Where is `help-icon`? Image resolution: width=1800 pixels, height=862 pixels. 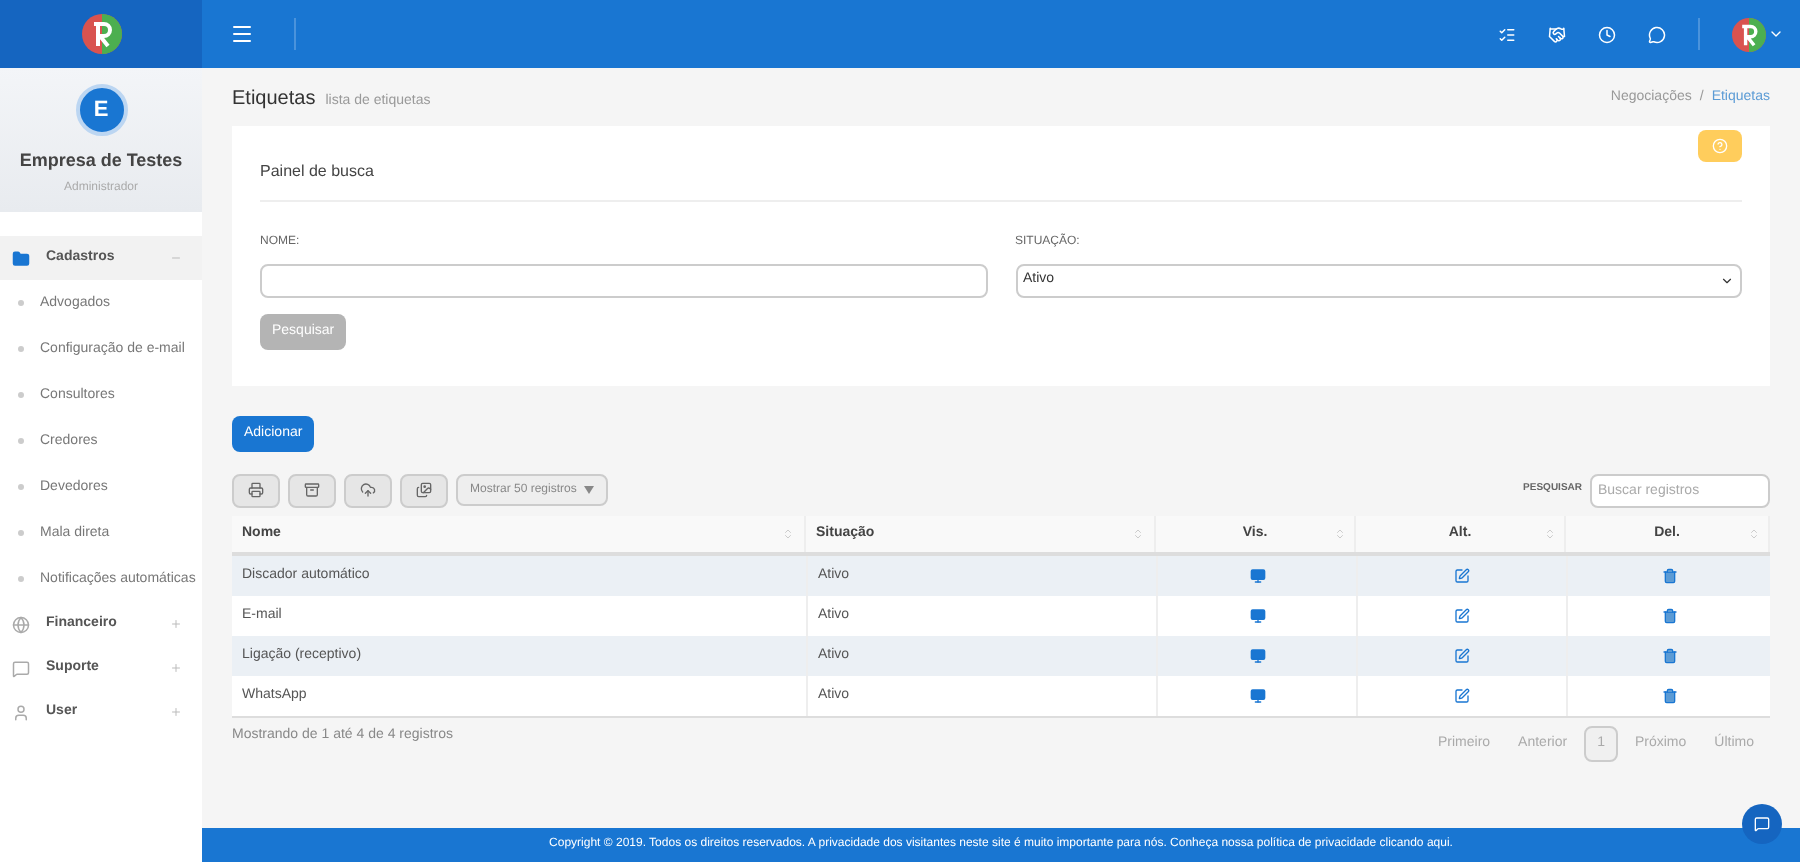 help-icon is located at coordinates (1720, 146).